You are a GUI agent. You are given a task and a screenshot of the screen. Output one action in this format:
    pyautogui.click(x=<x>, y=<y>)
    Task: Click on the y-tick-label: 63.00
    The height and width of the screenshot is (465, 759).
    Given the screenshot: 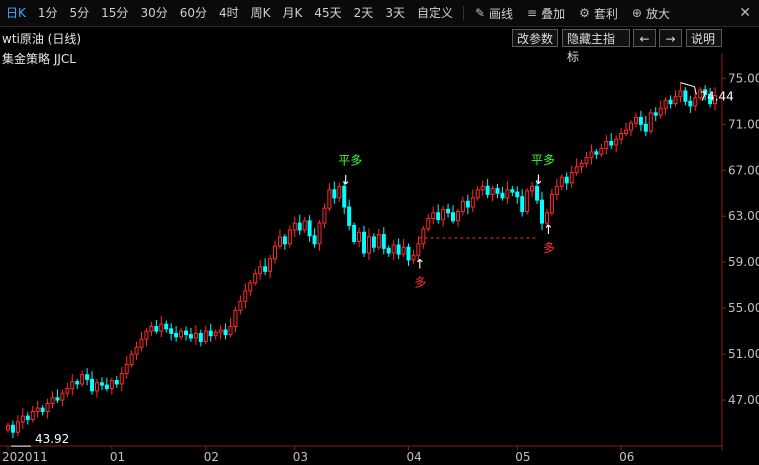 What is the action you would take?
    pyautogui.click(x=743, y=216)
    